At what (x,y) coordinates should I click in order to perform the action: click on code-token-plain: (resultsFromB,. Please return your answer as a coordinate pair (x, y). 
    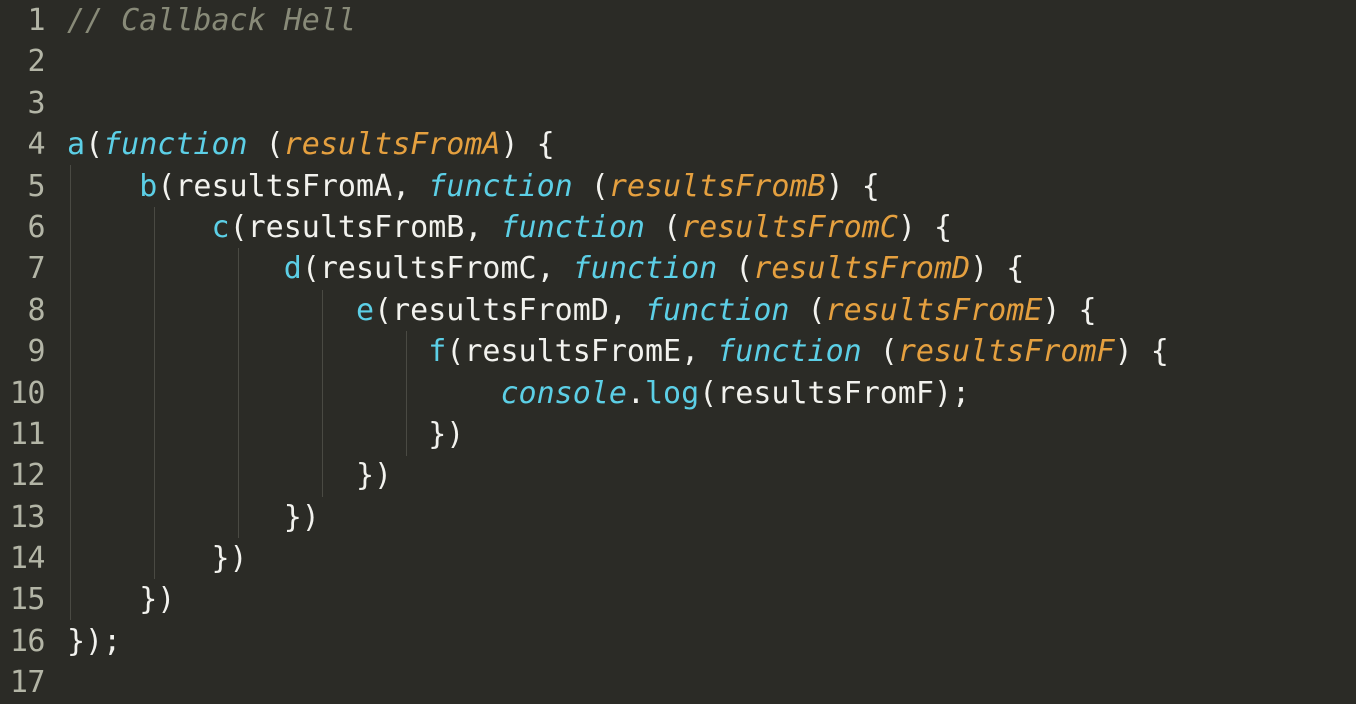
    Looking at the image, I should click on (365, 227).